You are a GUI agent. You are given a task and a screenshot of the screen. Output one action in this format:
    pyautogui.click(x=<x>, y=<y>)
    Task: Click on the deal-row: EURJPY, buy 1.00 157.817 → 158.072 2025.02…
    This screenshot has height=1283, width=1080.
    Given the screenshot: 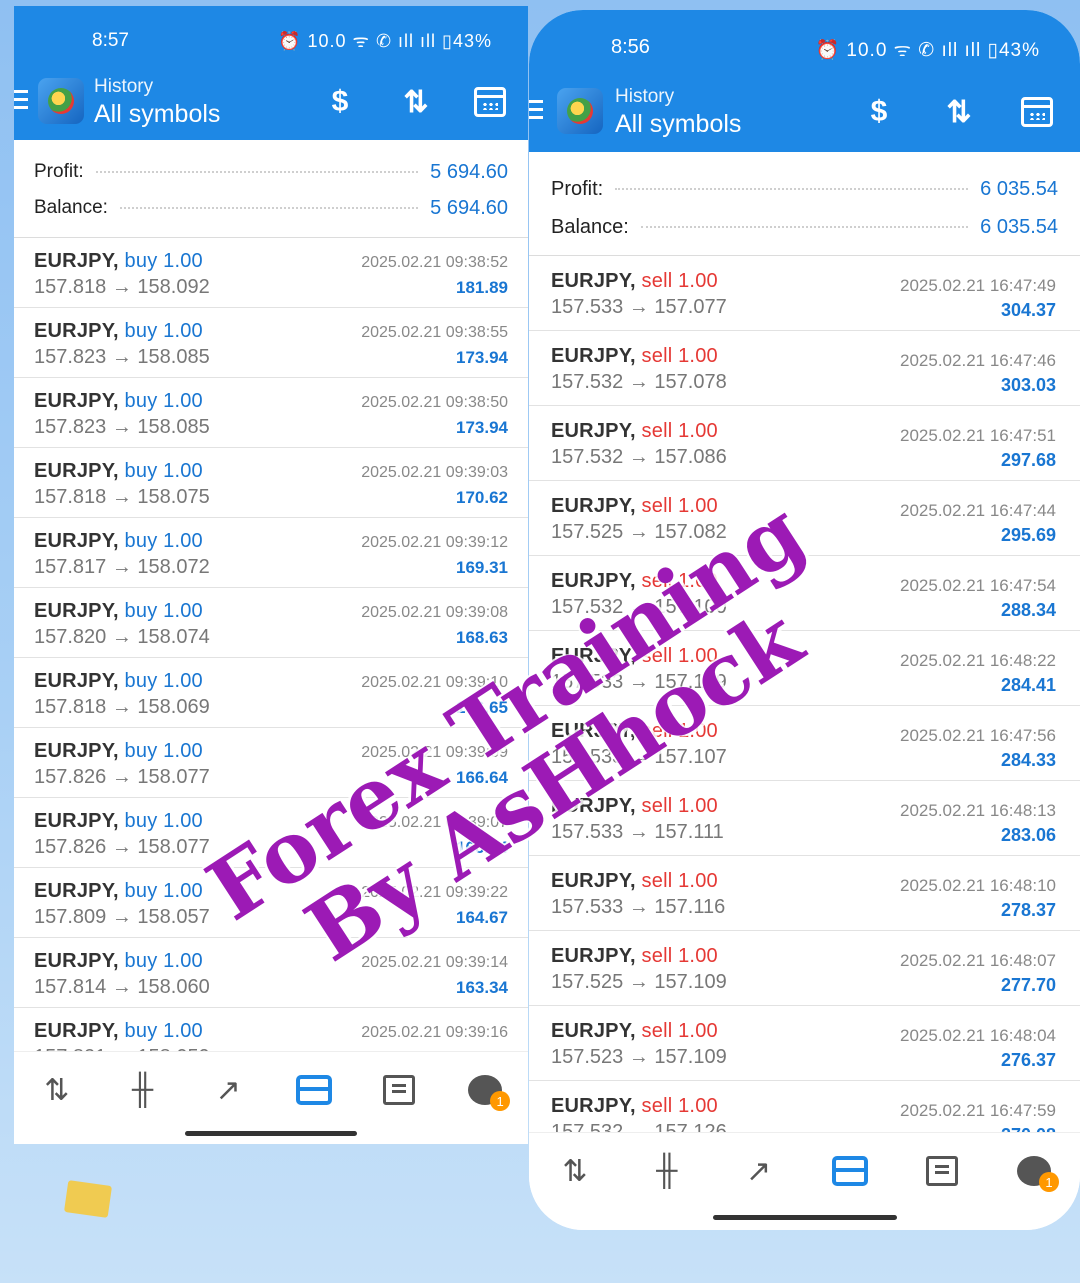 What is the action you would take?
    pyautogui.click(x=271, y=553)
    